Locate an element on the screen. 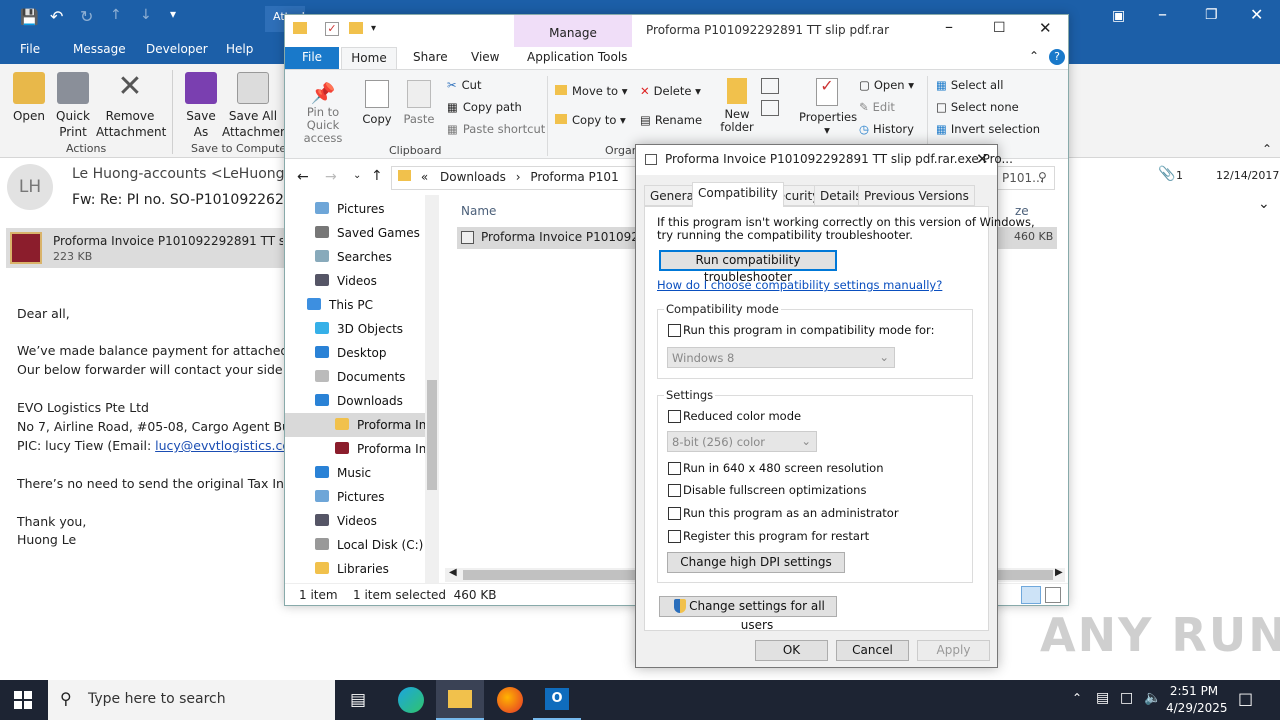 This screenshot has height=720, width=1280. copy-button: Copy is located at coordinates (377, 103).